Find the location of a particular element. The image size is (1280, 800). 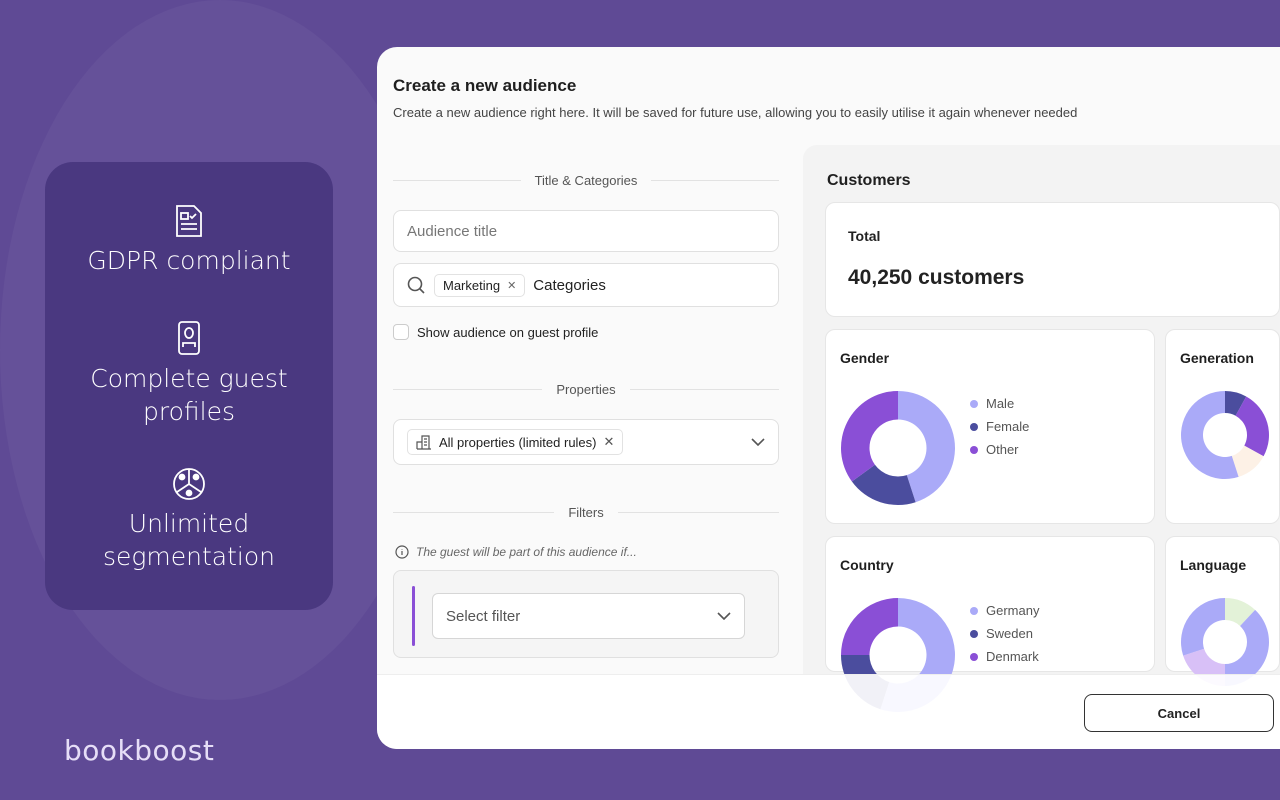

legend-label: Sweden is located at coordinates (1009, 633).